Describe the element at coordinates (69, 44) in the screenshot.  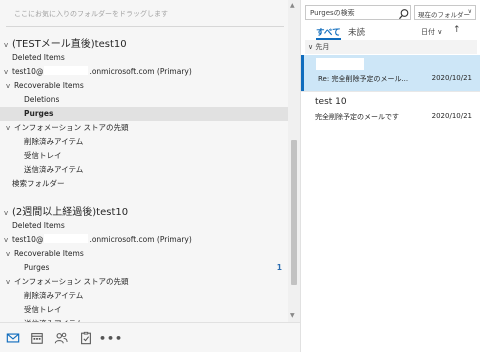
I see `account-label: (TESTメール直後)test10` at that location.